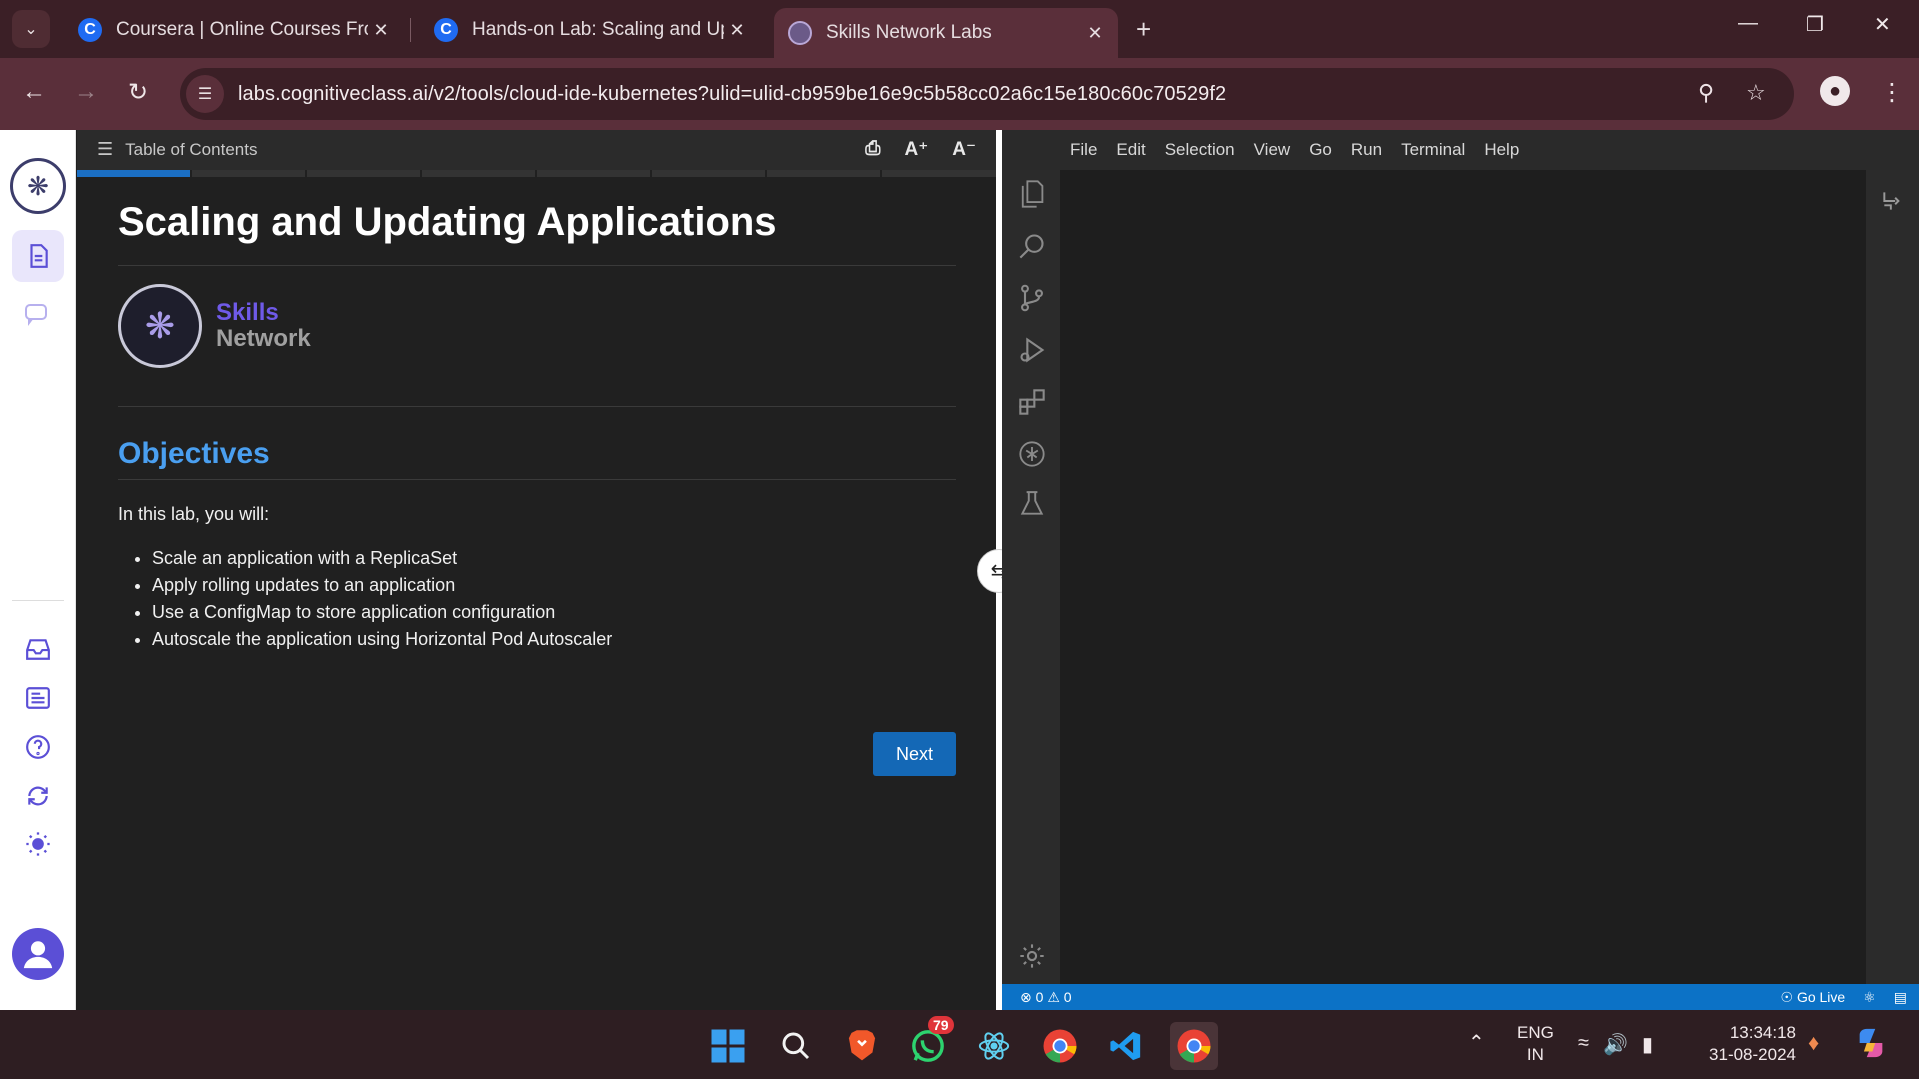 This screenshot has height=1079, width=1919. What do you see at coordinates (537, 345) in the screenshot?
I see `skills-network-brand: ❋ Skills Network` at bounding box center [537, 345].